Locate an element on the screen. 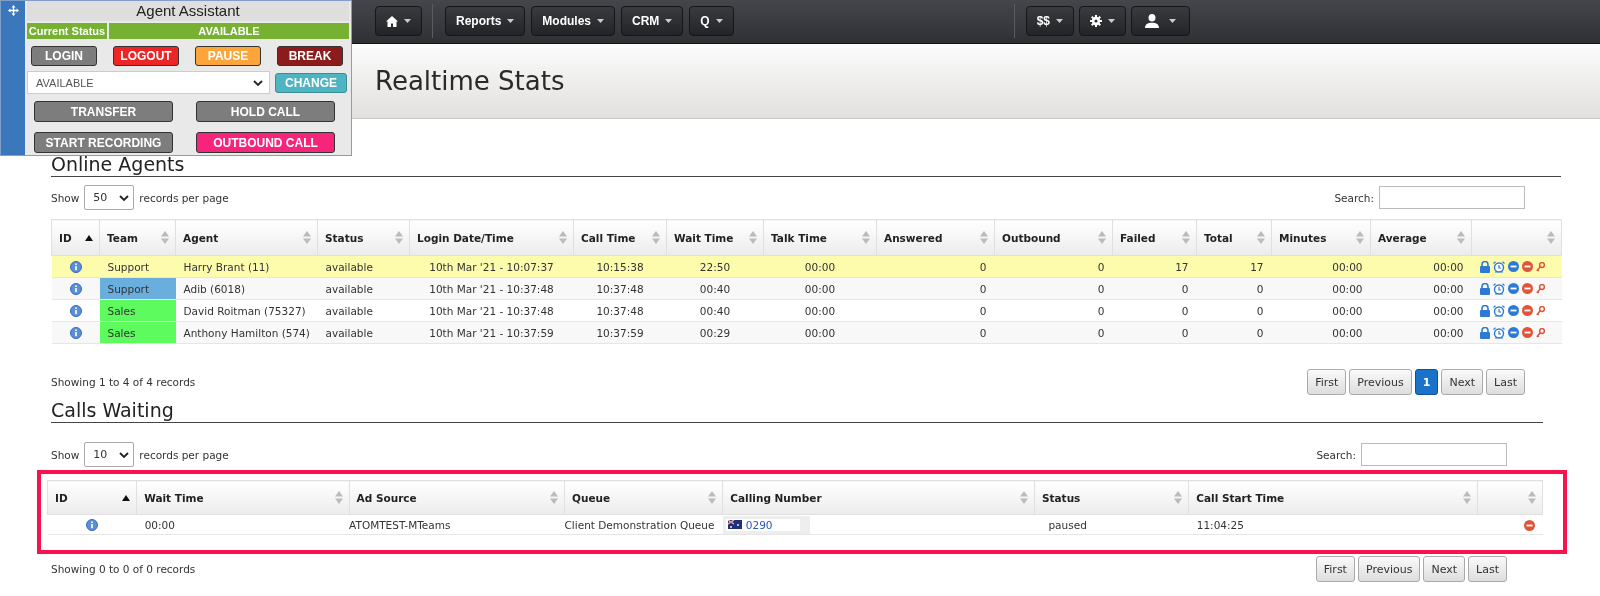  column-header: Total is located at coordinates (1234, 237).